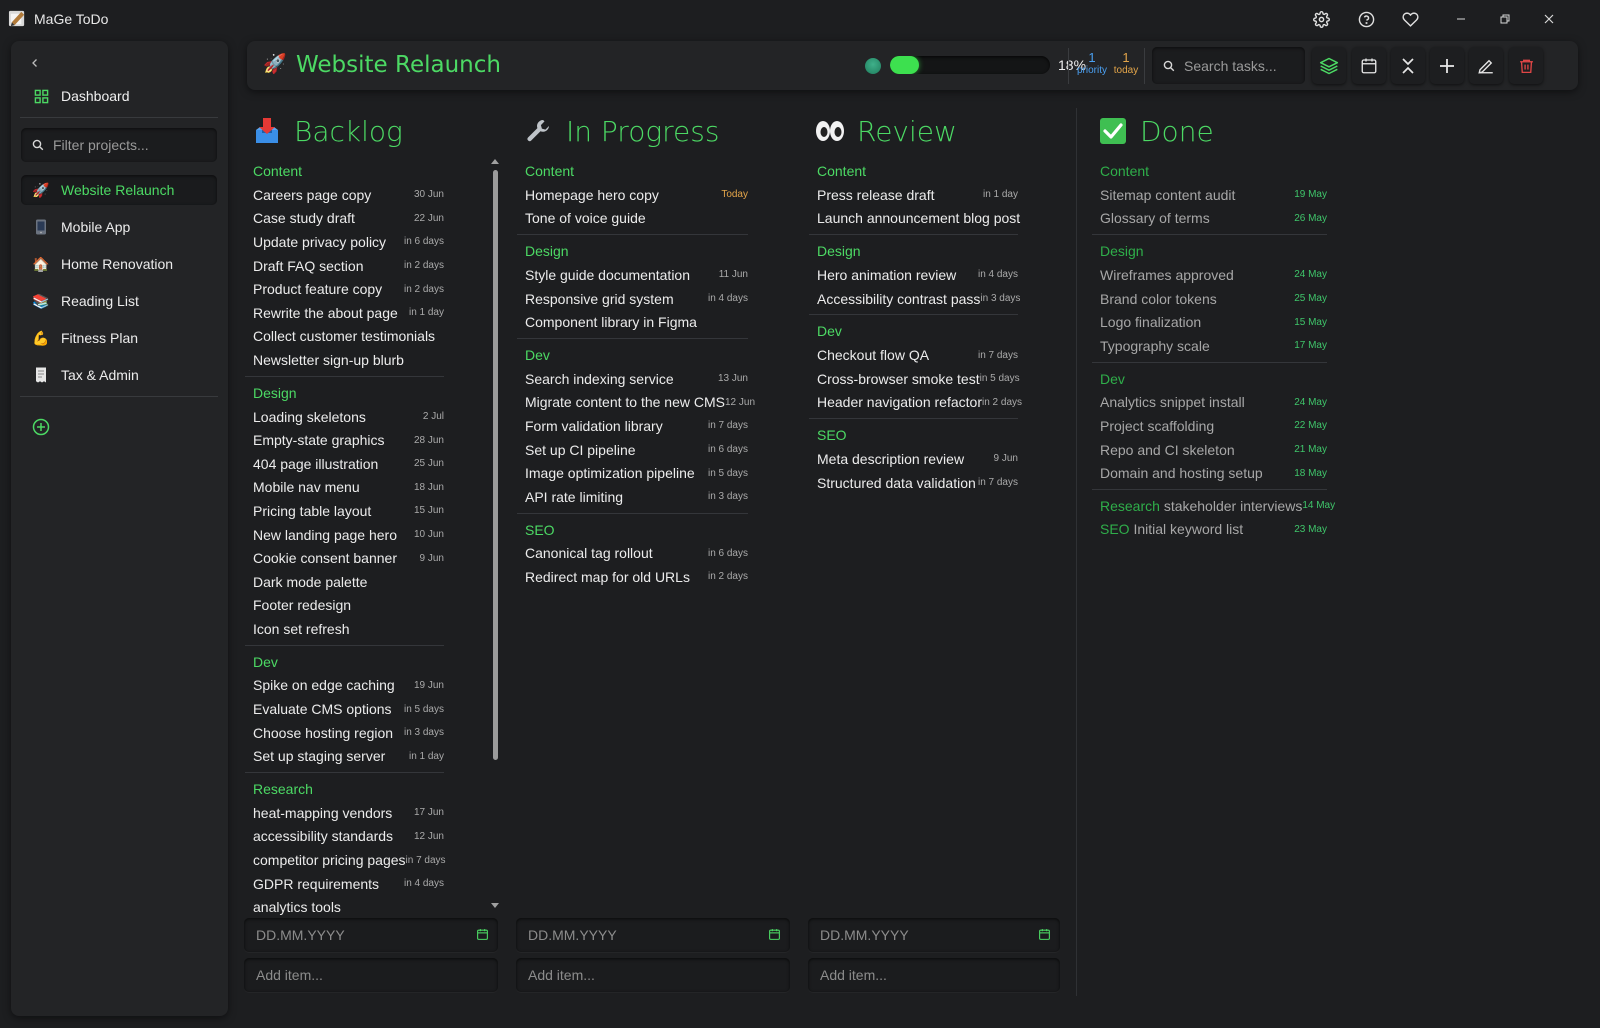  What do you see at coordinates (1447, 65) in the screenshot?
I see `add-task-button` at bounding box center [1447, 65].